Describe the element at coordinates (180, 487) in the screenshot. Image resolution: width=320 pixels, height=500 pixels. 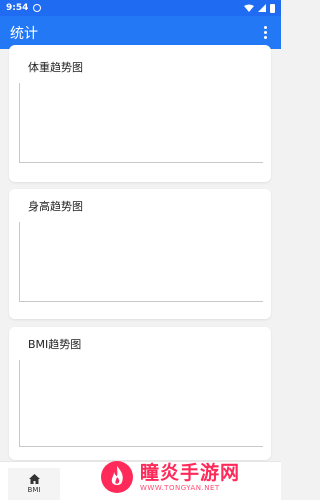
I see `watermark-url: WWW.TONGYAN.NET` at that location.